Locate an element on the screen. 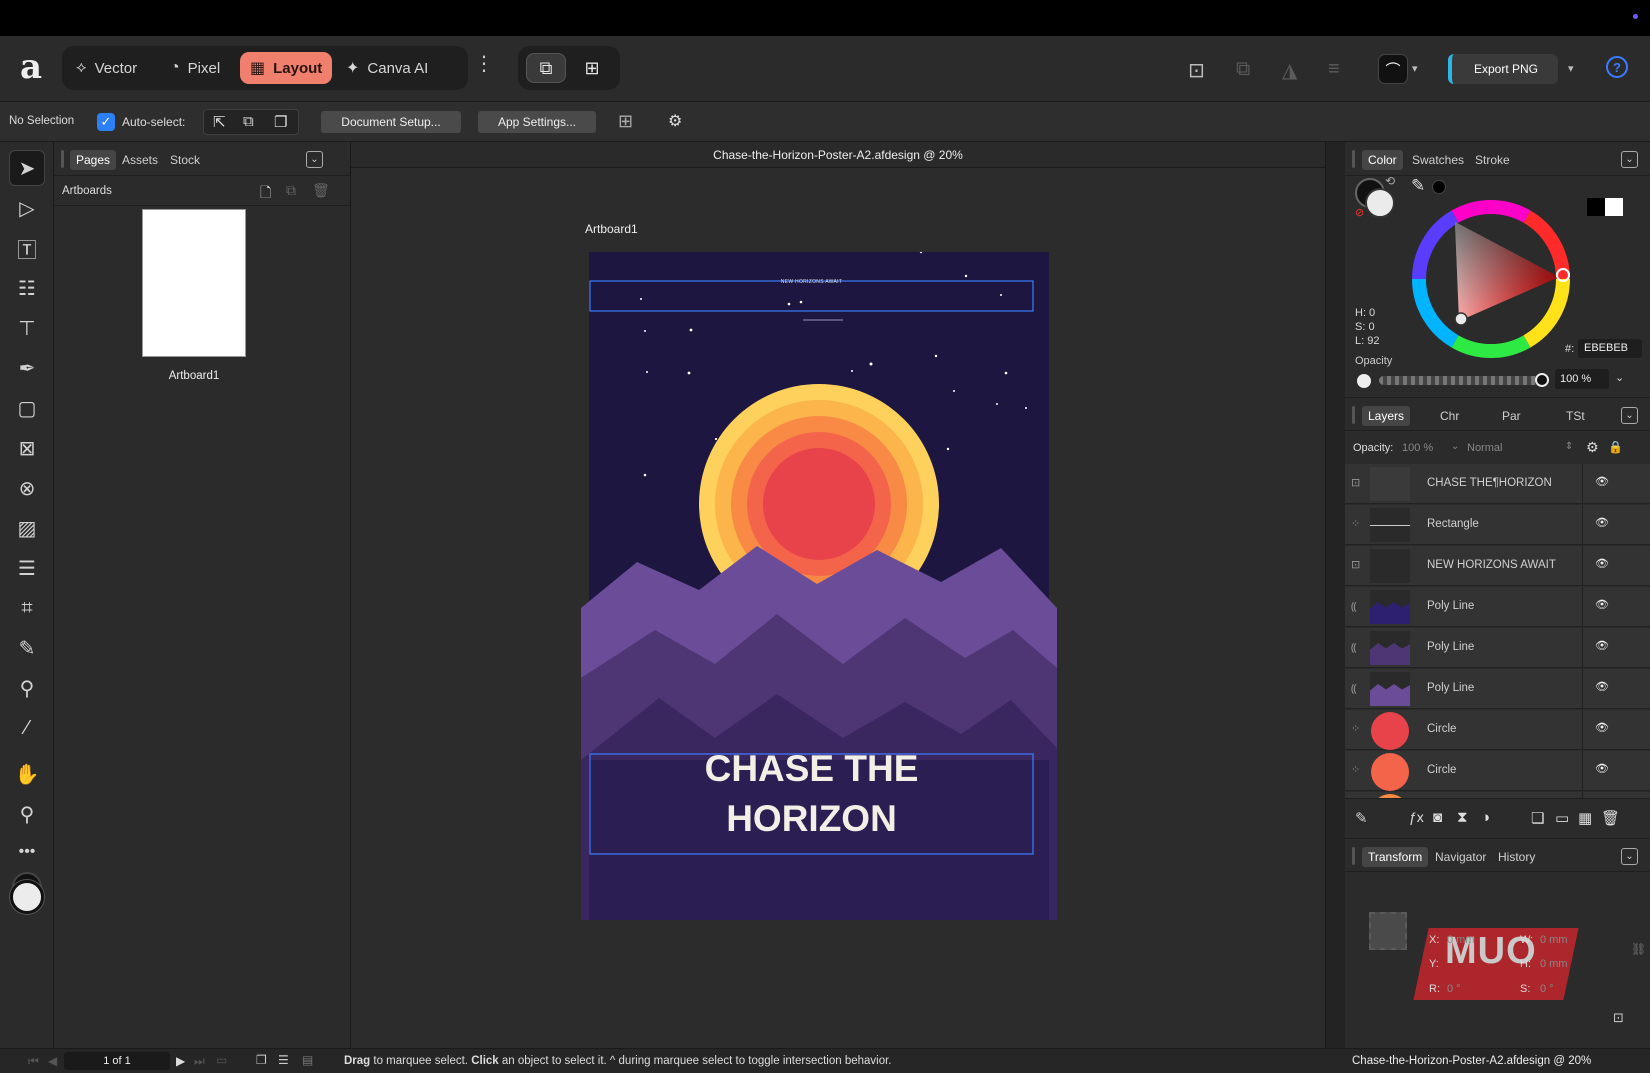 The width and height of the screenshot is (1650, 1073). help-icon: ? is located at coordinates (1617, 67).